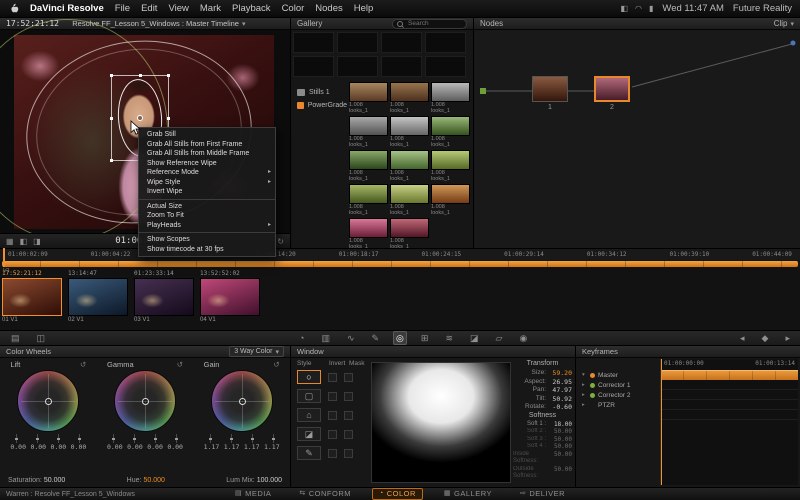 Image resolution: width=800 pixels, height=500 pixels. Describe the element at coordinates (164, 297) in the screenshot. I see `timeline-clip: 01:23:33:14 03 V1` at that location.